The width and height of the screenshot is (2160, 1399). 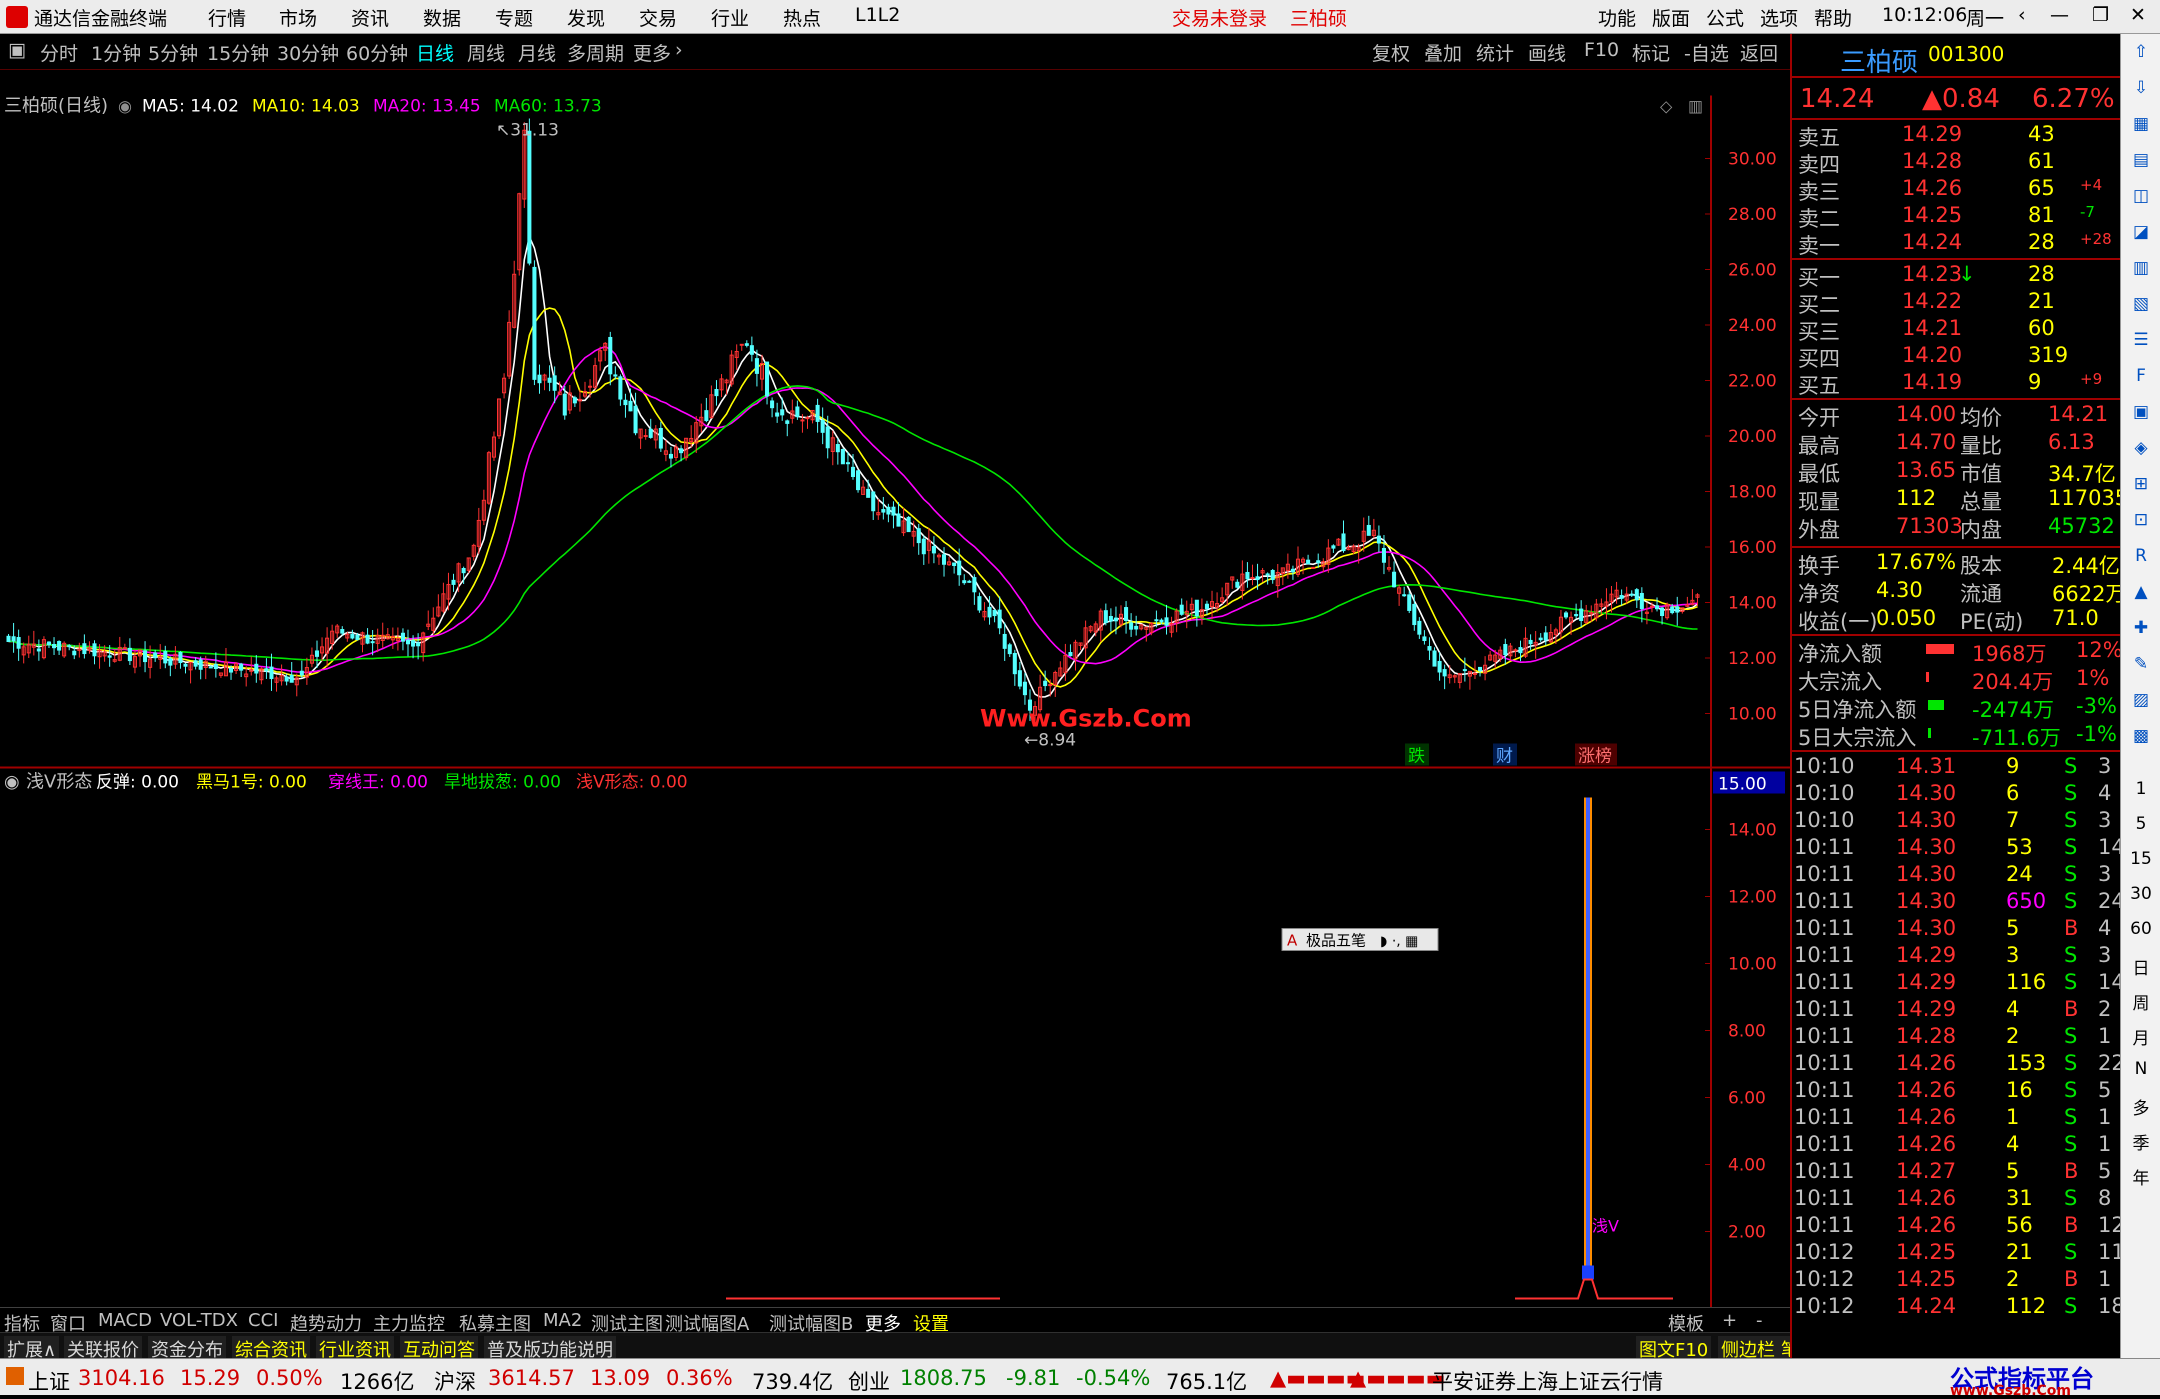 I want to click on sidebar-tool-icon: ▥, so click(x=2141, y=271).